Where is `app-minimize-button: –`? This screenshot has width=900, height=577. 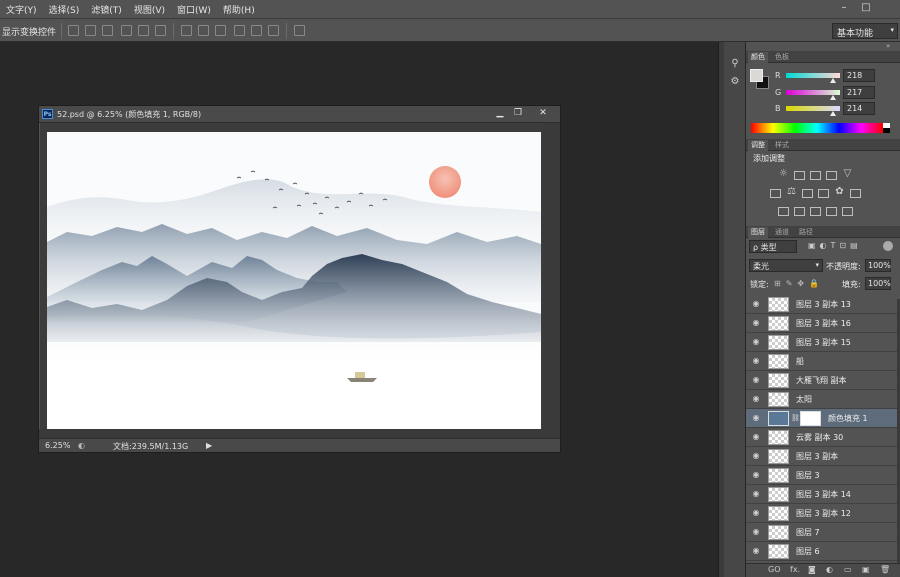
app-minimize-button: – is located at coordinates (844, 8).